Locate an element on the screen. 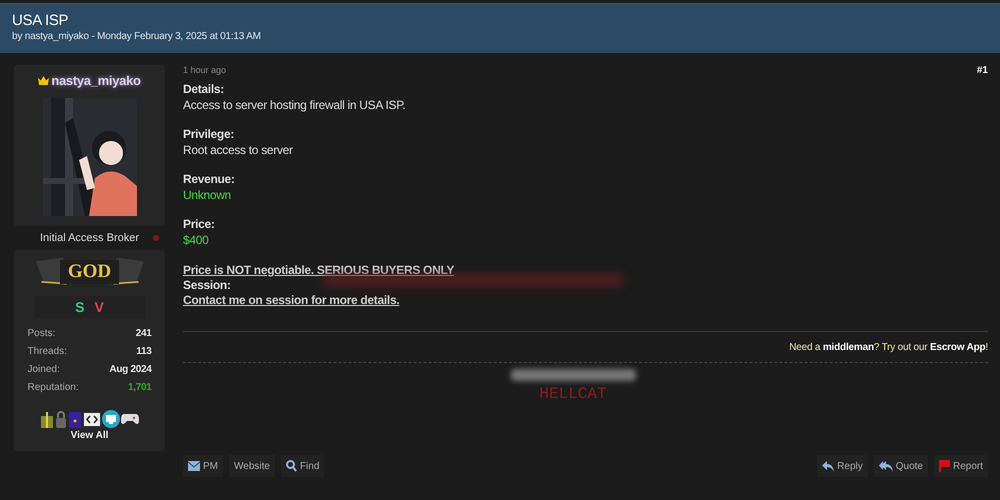  stat-label: Posts: is located at coordinates (42, 333).